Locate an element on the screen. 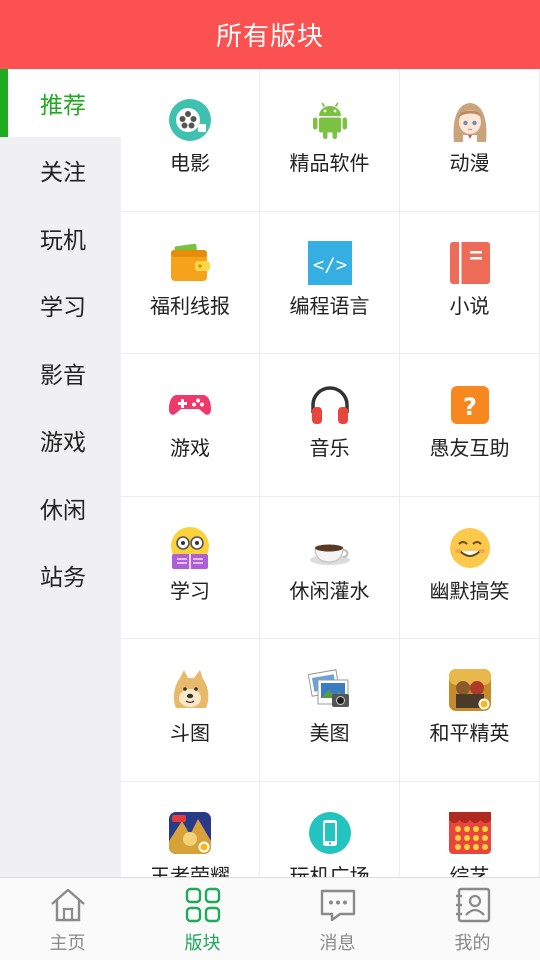 Image resolution: width=540 pixels, height=960 pixels. board-tile-software: 精品软件 is located at coordinates (330, 140).